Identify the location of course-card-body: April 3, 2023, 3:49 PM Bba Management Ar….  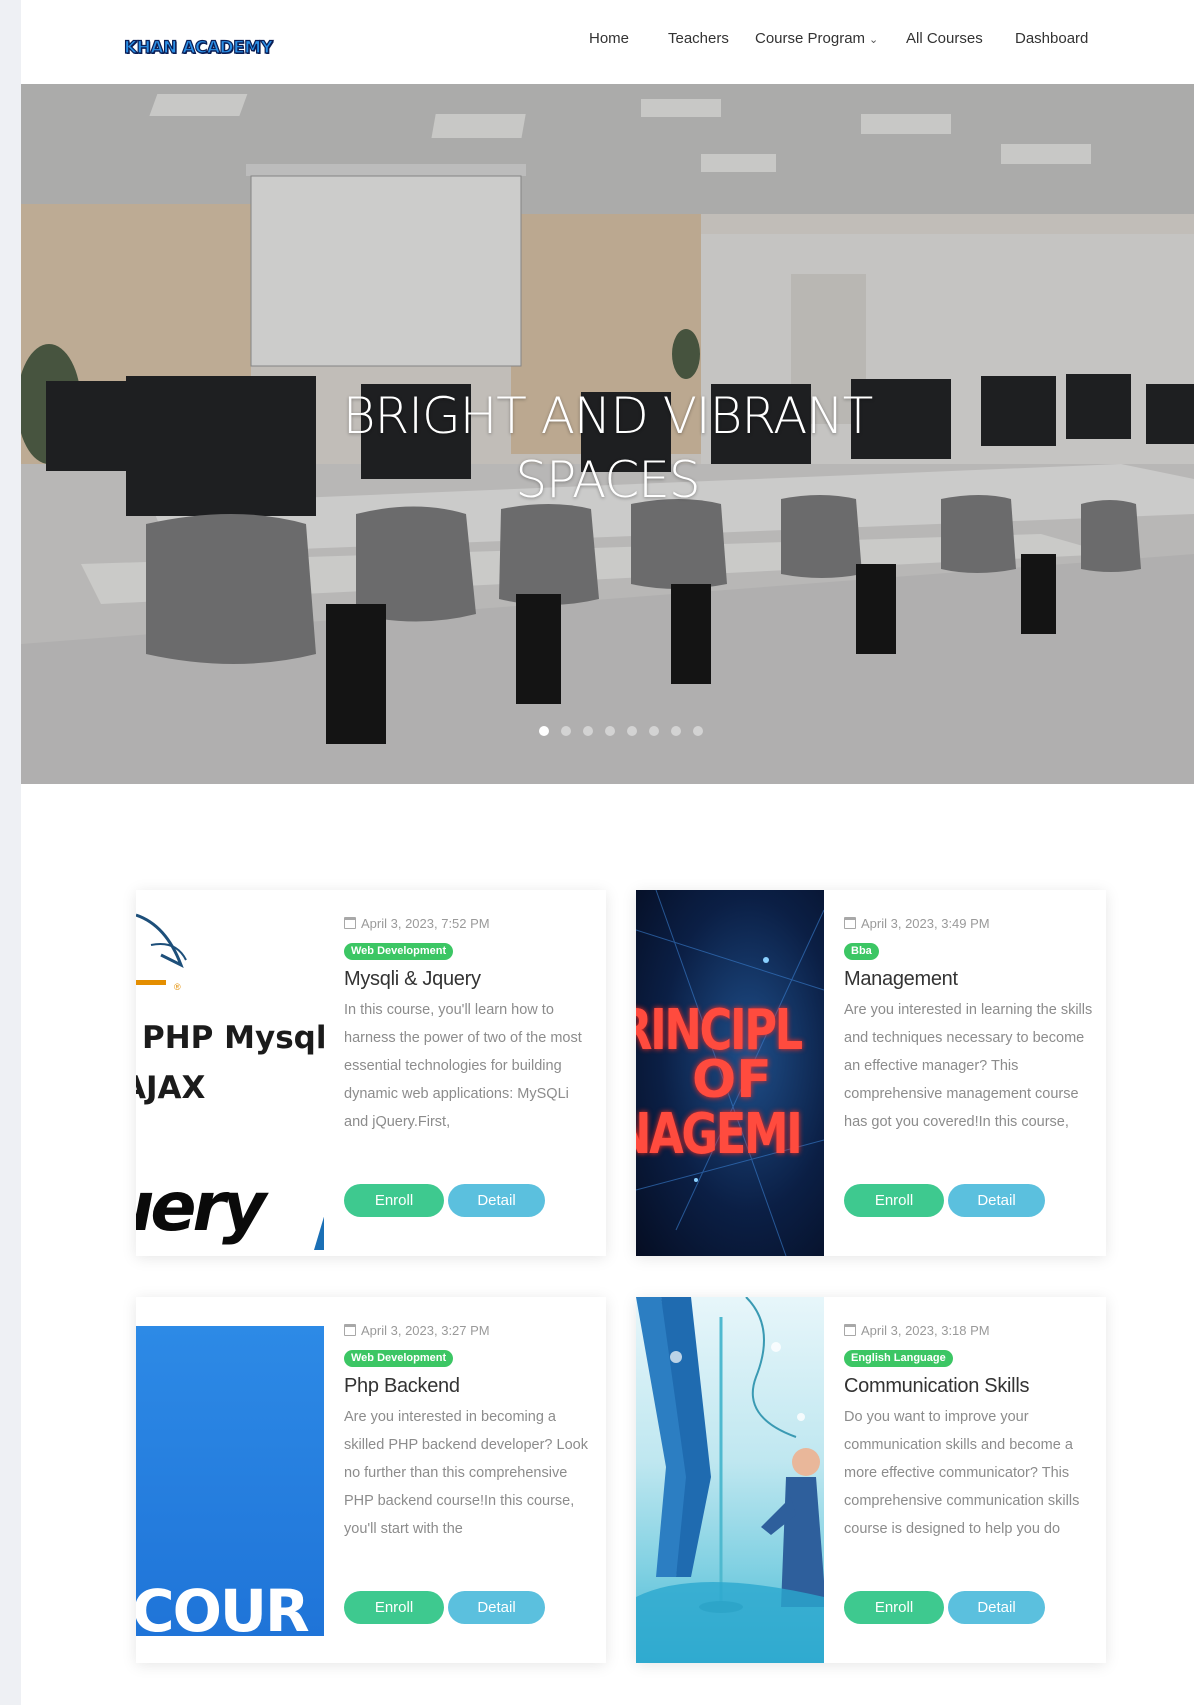
(969, 1065).